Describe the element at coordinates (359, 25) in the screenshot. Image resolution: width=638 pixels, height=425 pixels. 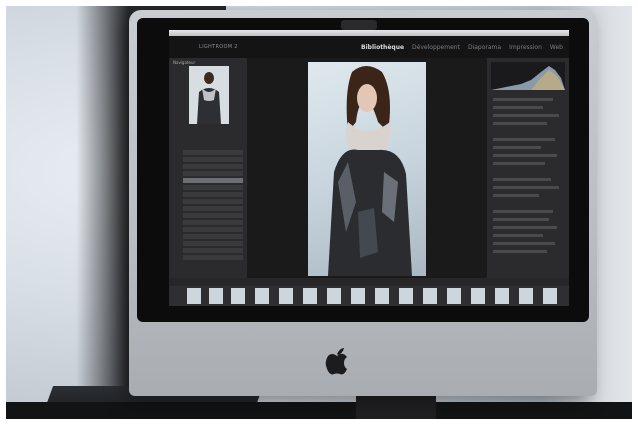
I see `isight-camera` at that location.